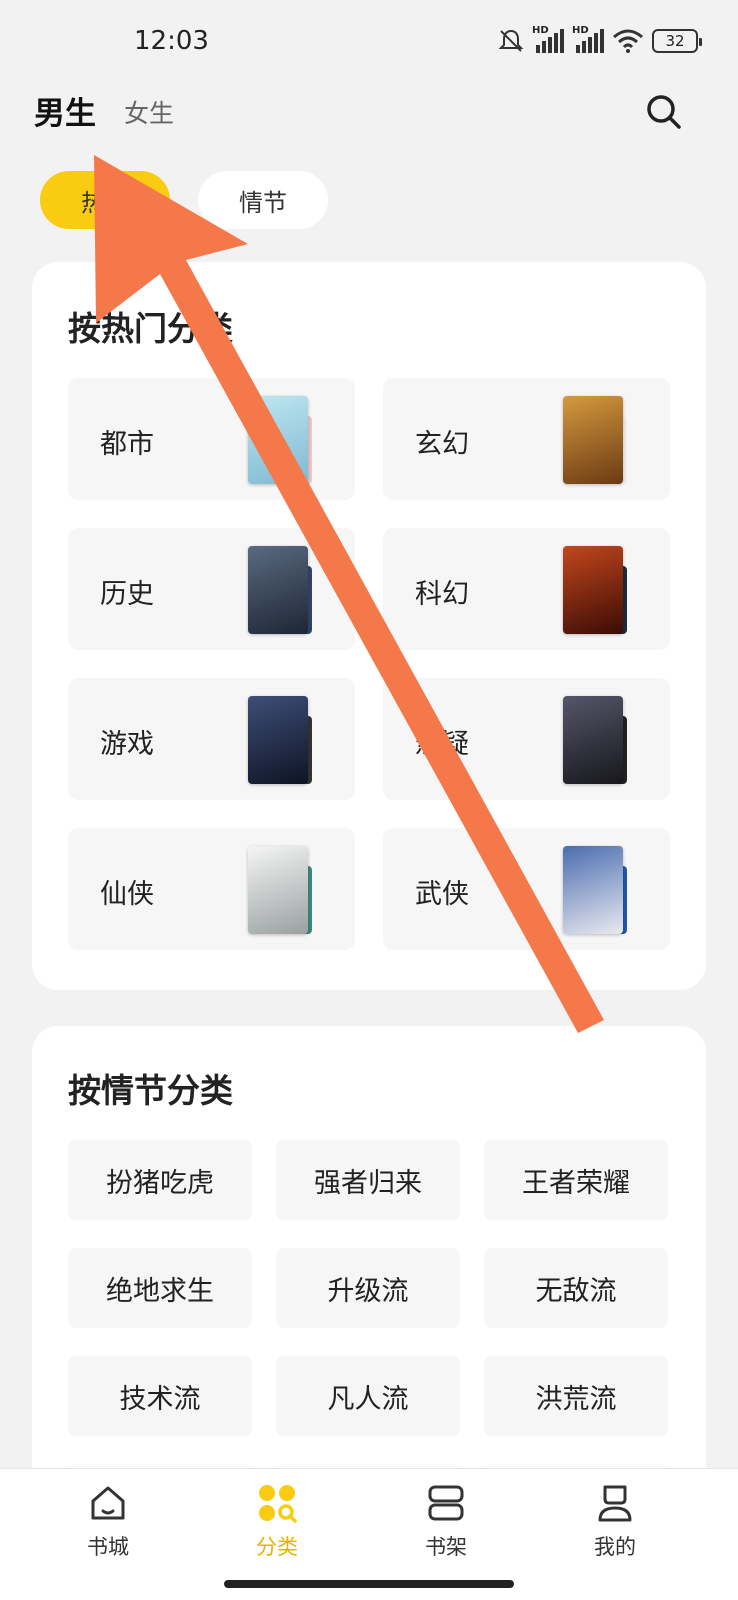  What do you see at coordinates (576, 1288) in the screenshot?
I see `plot-tag: 无敌流` at bounding box center [576, 1288].